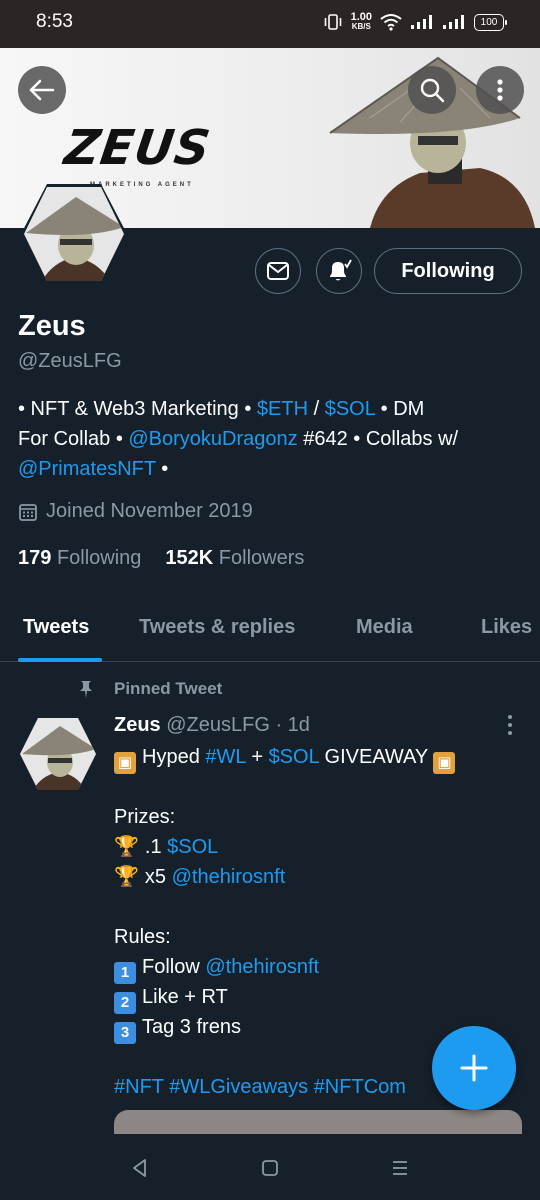 The image size is (540, 1200). I want to click on wifi-icon, so click(391, 22).